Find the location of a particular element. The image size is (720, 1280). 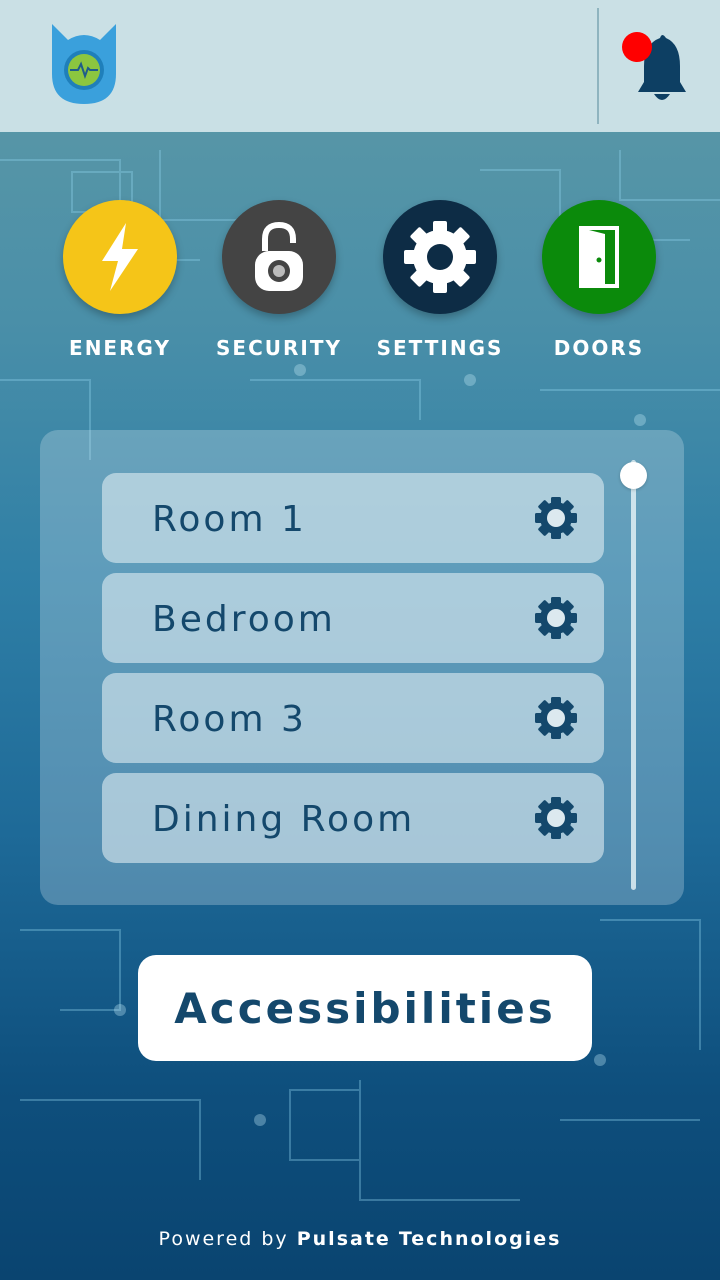

door-icon is located at coordinates (599, 257).